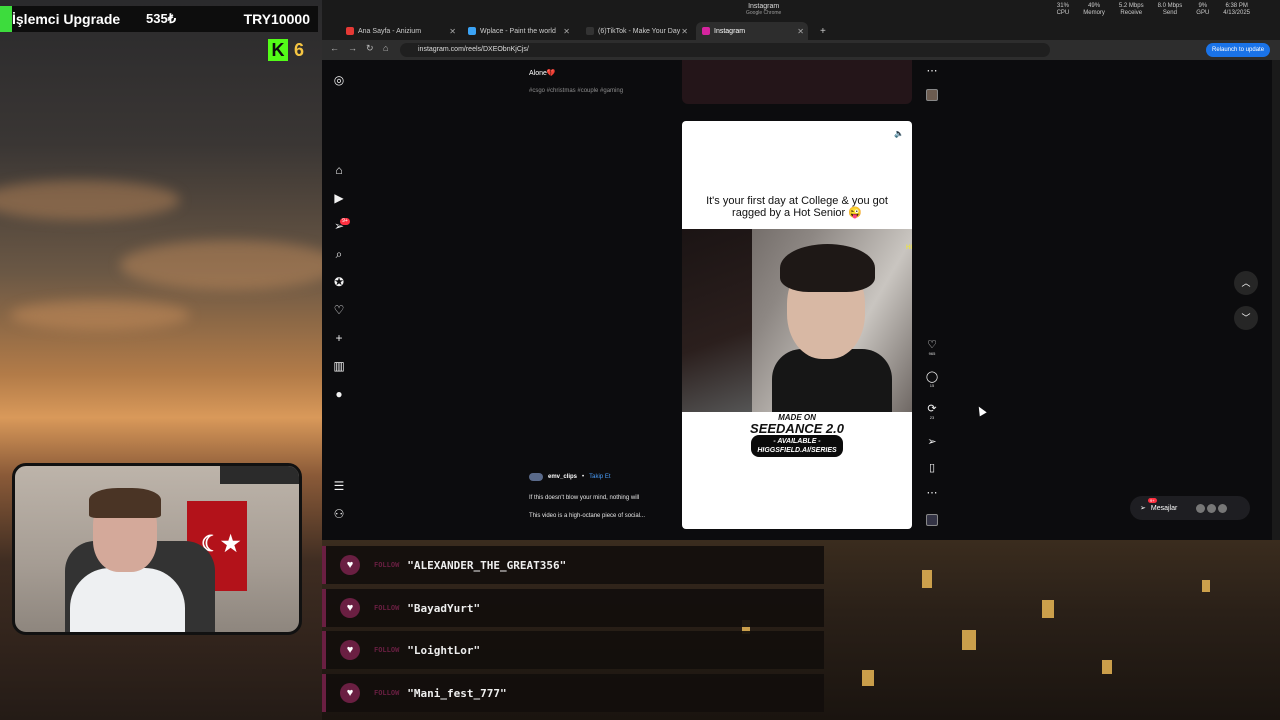  What do you see at coordinates (339, 338) in the screenshot?
I see `create-icon: +` at bounding box center [339, 338].